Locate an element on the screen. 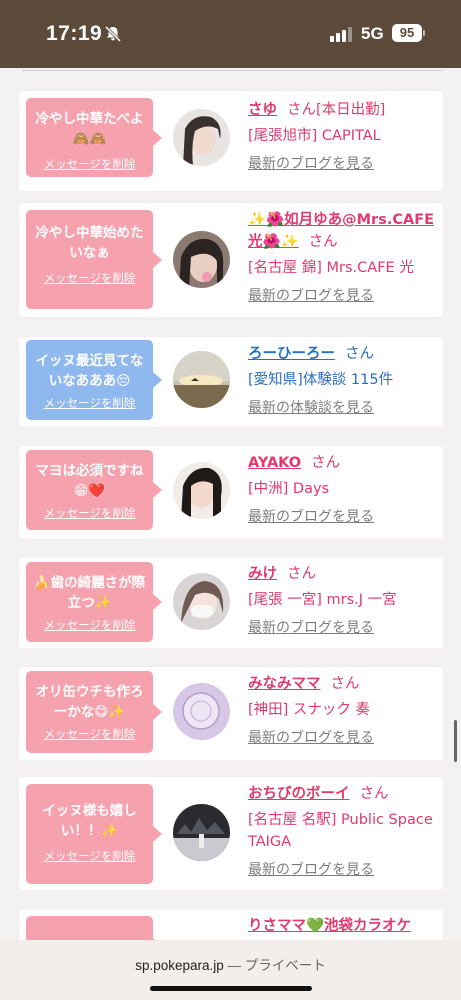  card-info: りさママ💚池袋カラオケ is located at coordinates (343, 926).